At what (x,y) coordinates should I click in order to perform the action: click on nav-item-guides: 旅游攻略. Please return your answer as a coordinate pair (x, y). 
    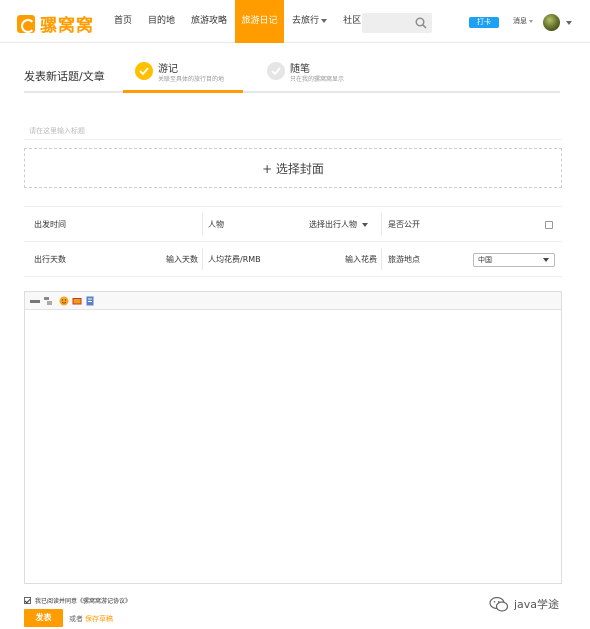
    Looking at the image, I should click on (209, 21).